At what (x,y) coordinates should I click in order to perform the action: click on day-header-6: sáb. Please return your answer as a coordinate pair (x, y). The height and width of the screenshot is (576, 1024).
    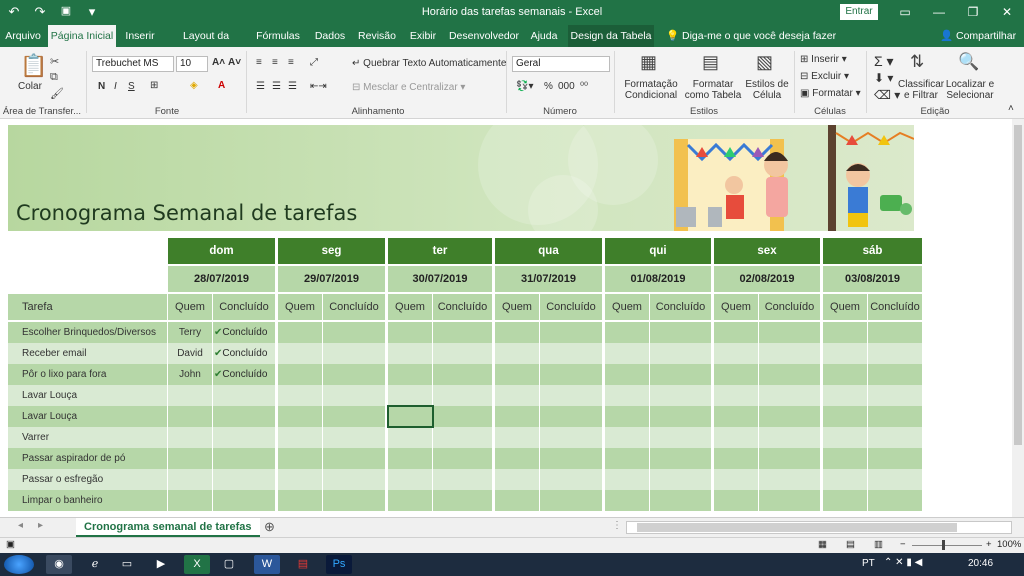
    Looking at the image, I should click on (873, 251).